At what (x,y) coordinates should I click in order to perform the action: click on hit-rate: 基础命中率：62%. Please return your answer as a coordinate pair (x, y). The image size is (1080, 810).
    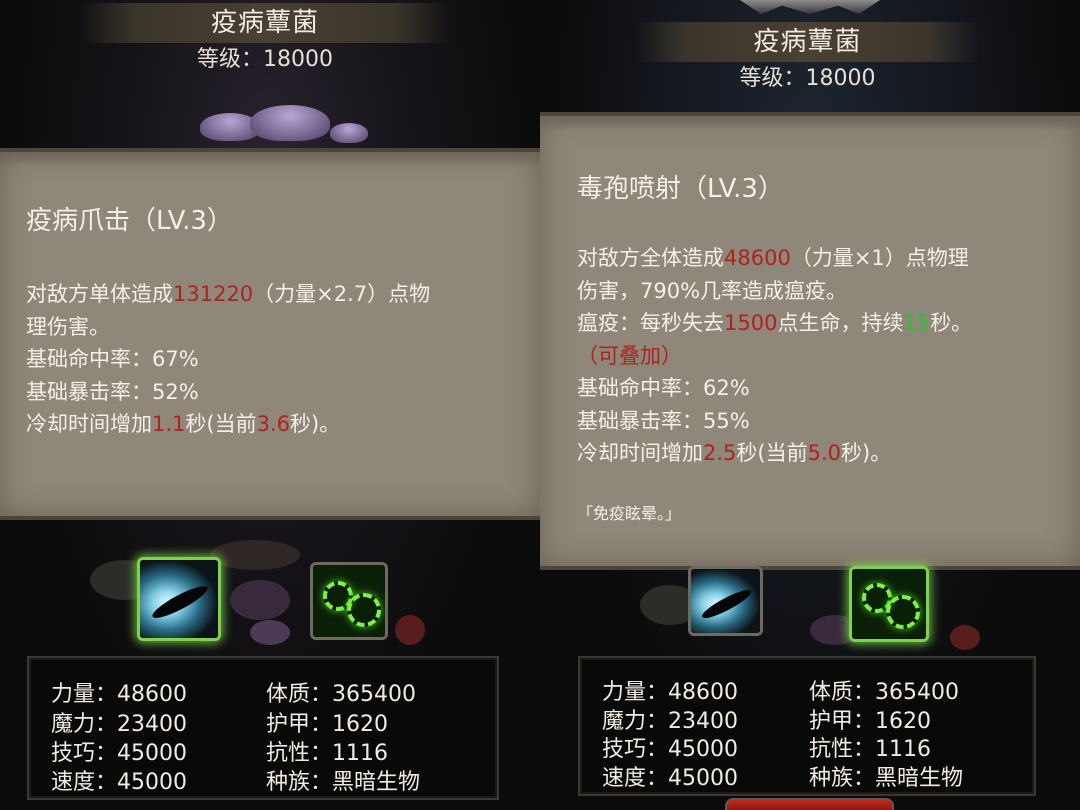
    Looking at the image, I should click on (663, 388).